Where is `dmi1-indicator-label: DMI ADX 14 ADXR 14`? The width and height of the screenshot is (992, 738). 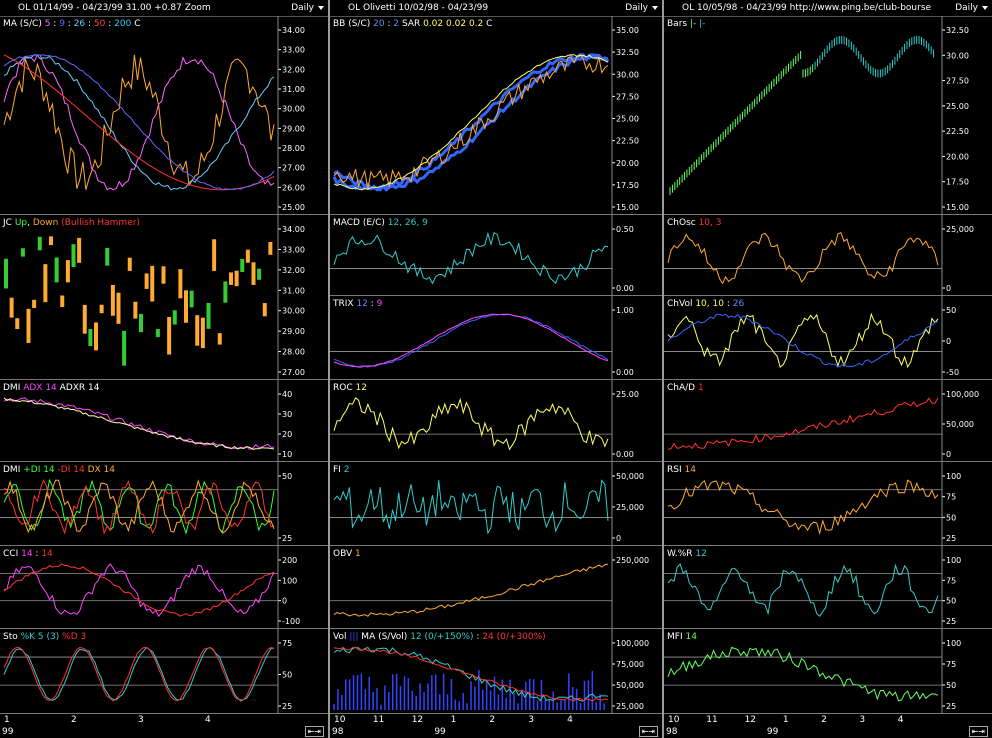 dmi1-indicator-label: DMI ADX 14 ADXR 14 is located at coordinates (51, 388).